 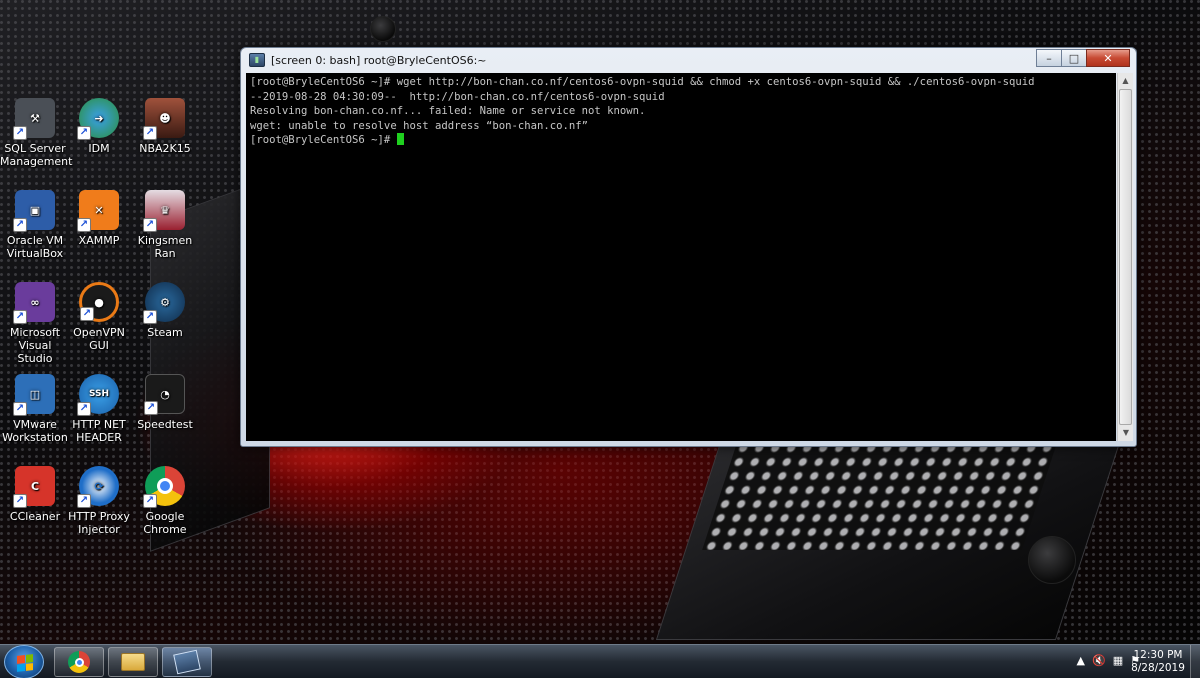 I want to click on desktop-icon-steam: ⚙ ↗ Steam, so click(x=165, y=310).